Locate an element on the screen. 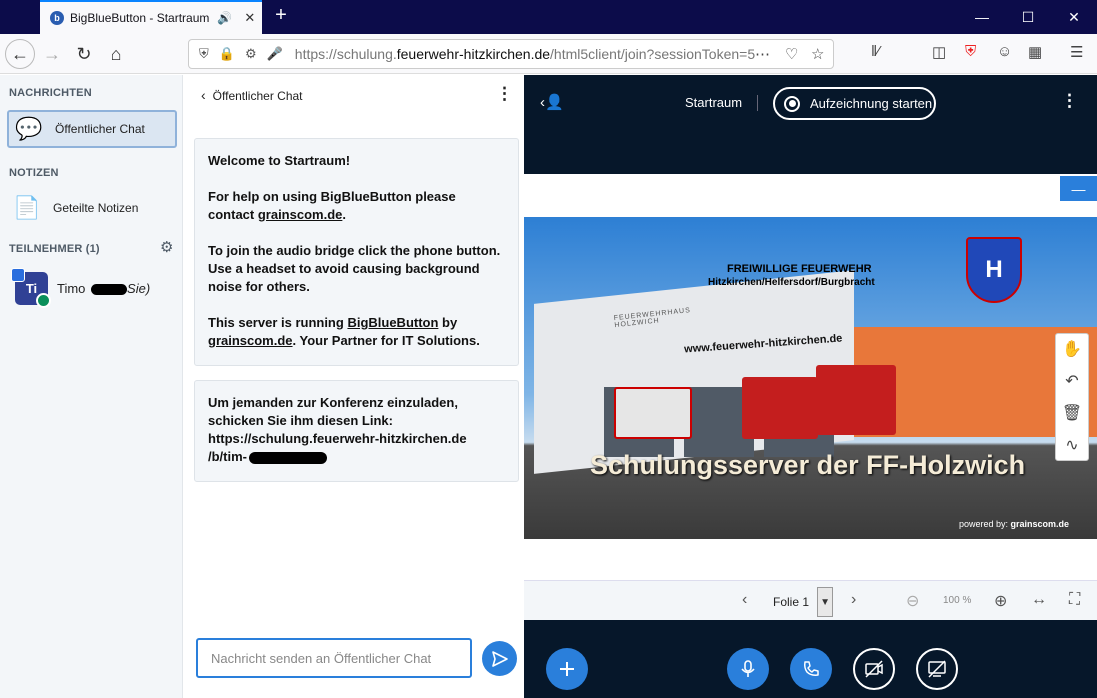 The image size is (1097, 698). menu-hamburger-icon: ☰ is located at coordinates (1076, 52).